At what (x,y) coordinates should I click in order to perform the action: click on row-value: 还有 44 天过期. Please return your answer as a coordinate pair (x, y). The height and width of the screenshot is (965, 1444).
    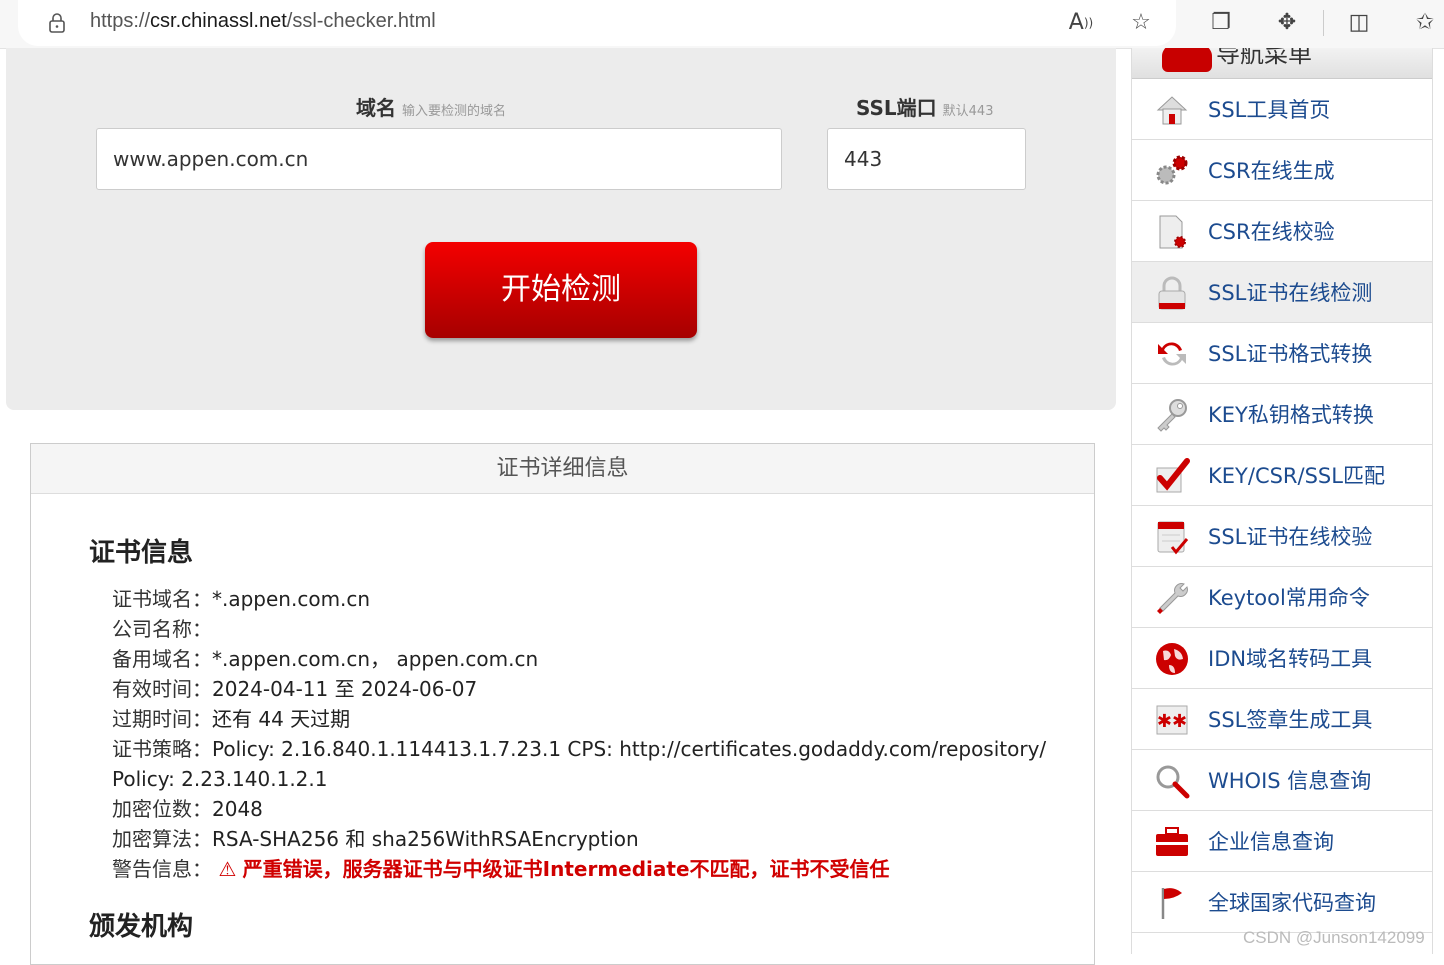
    Looking at the image, I should click on (281, 719).